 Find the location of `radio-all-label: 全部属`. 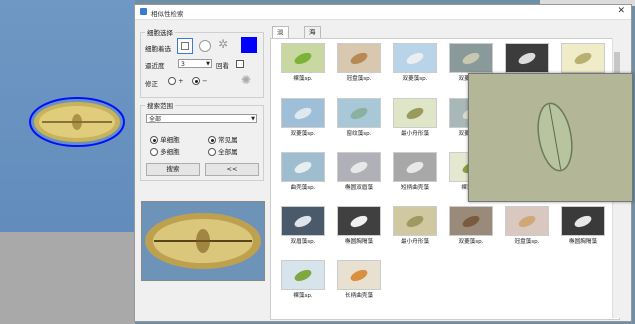

radio-all-label: 全部属 is located at coordinates (228, 152).